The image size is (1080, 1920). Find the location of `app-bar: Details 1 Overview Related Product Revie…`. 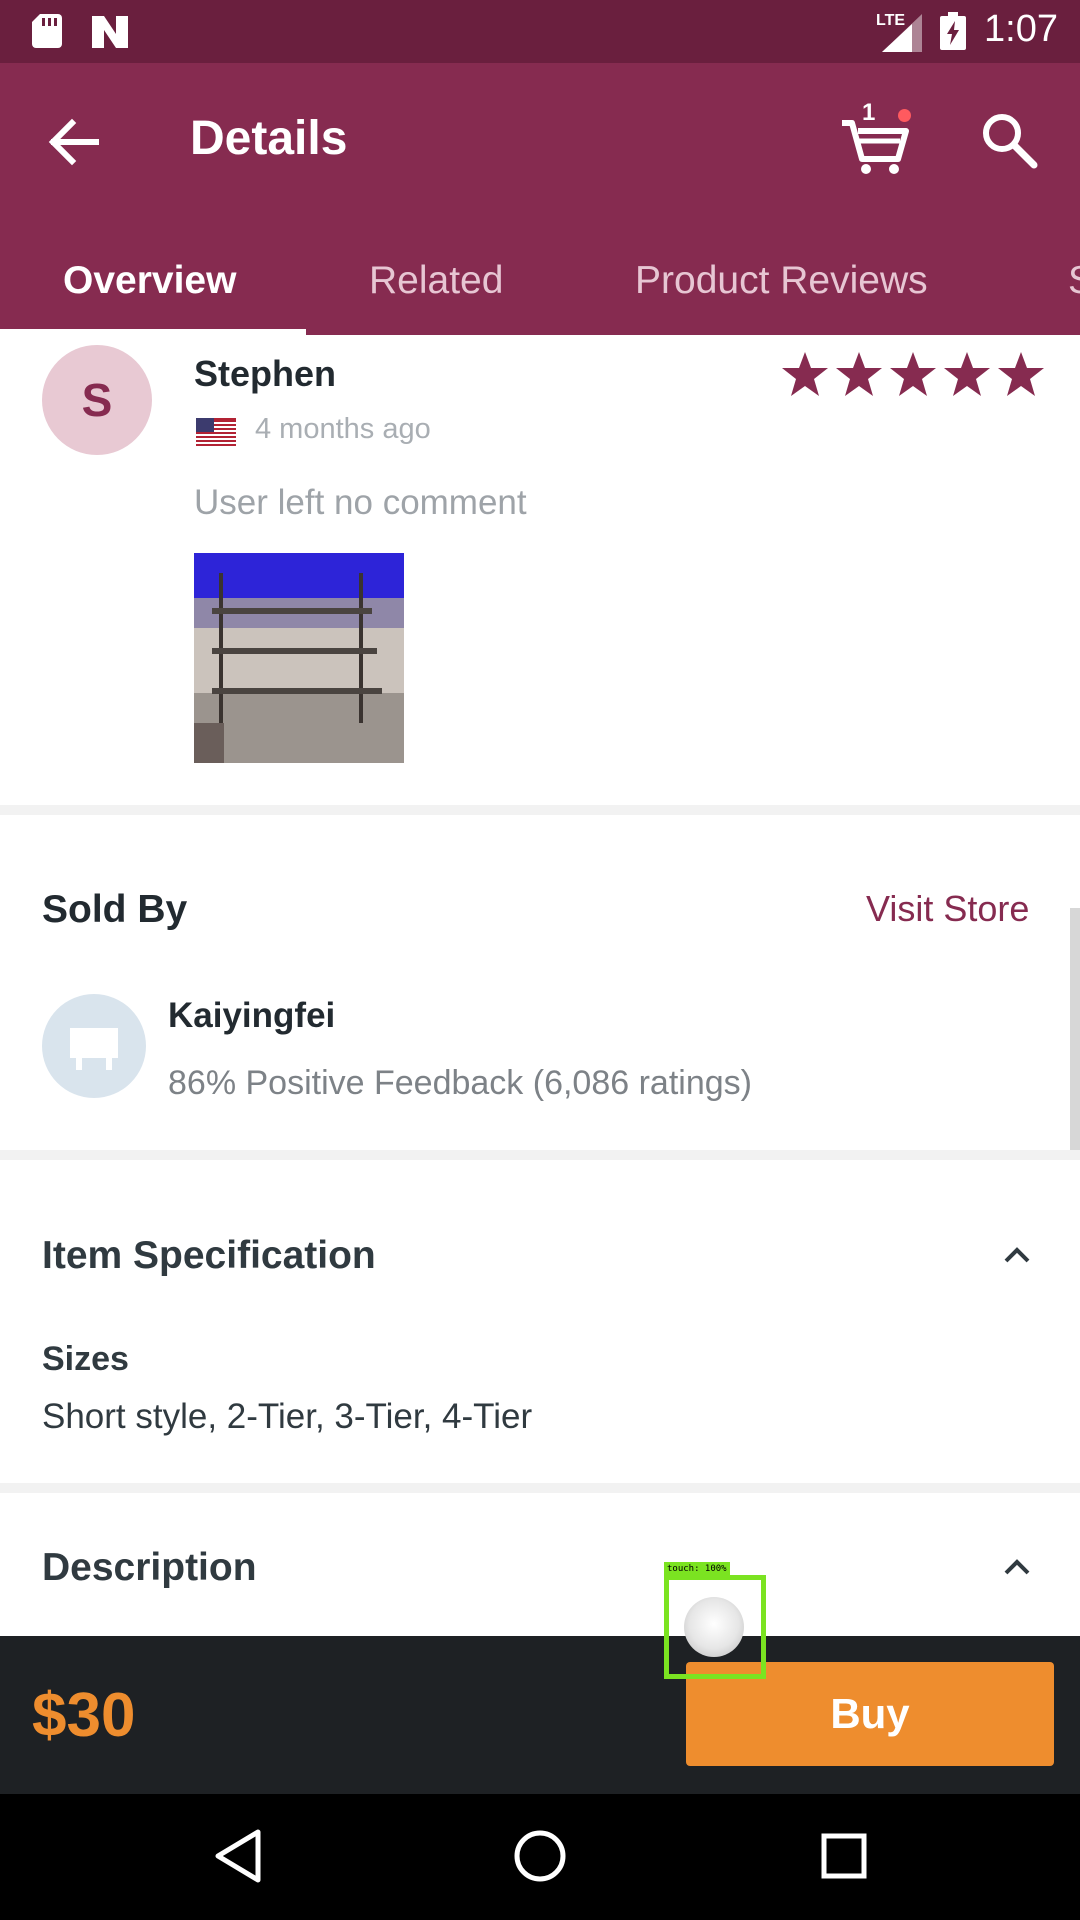

app-bar: Details 1 Overview Related Product Revie… is located at coordinates (540, 199).